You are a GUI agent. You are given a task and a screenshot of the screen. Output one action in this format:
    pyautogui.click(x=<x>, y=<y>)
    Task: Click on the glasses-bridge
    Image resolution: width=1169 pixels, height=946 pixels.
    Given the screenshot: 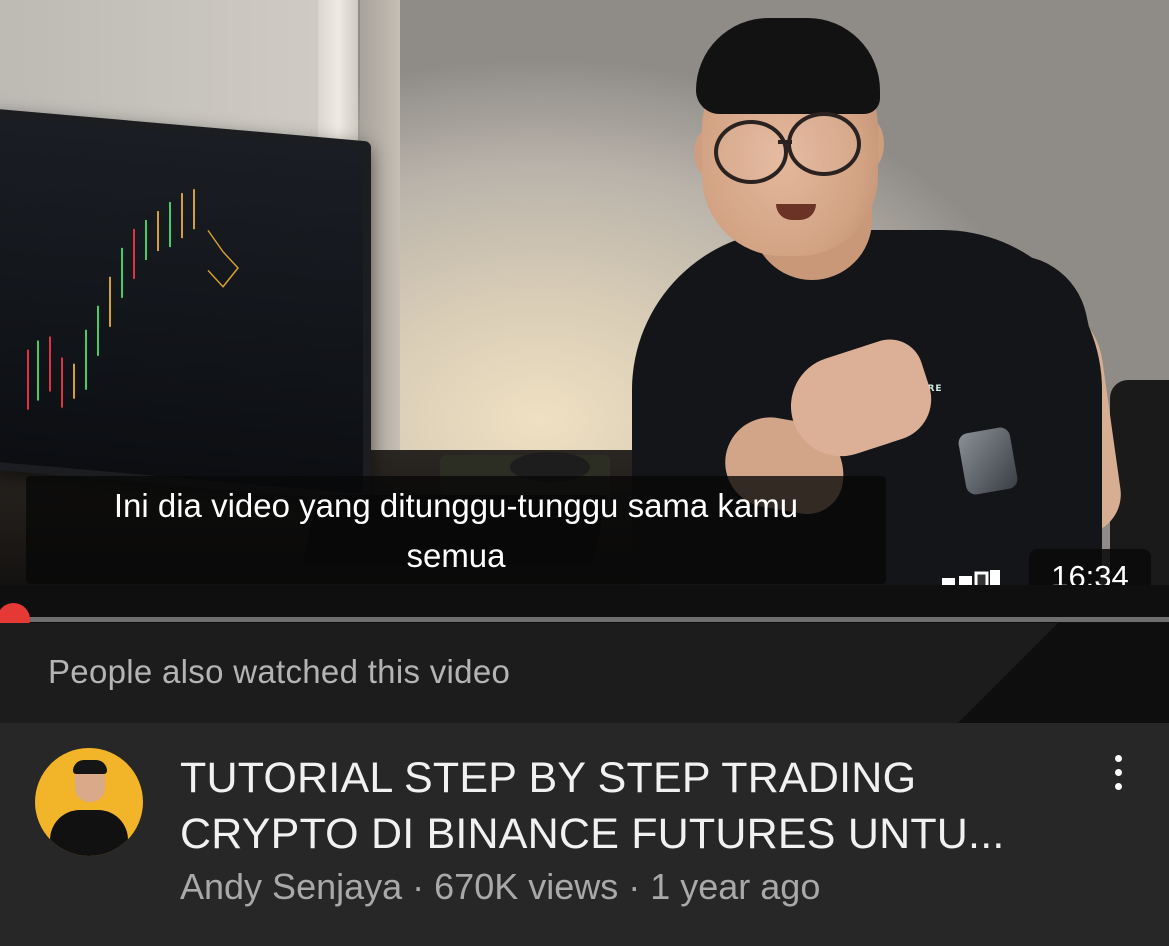 What is the action you would take?
    pyautogui.click(x=785, y=142)
    